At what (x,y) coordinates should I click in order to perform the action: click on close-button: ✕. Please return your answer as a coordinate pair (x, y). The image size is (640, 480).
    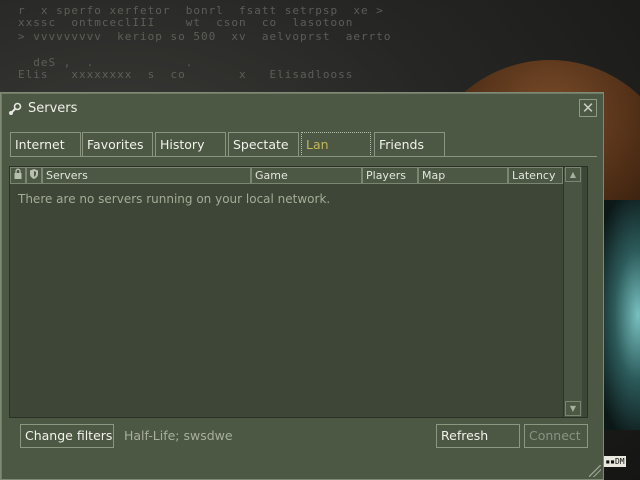
    Looking at the image, I should click on (588, 108).